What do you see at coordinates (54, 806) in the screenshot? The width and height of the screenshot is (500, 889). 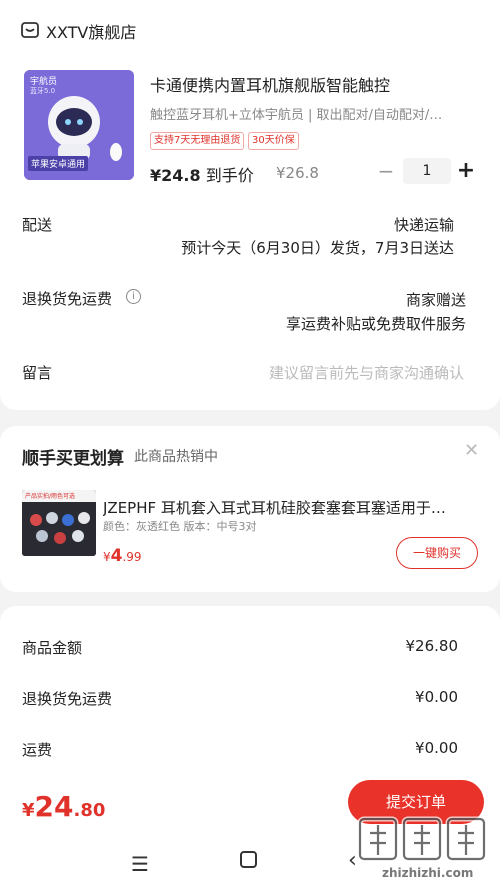 I see `total-int: 24` at bounding box center [54, 806].